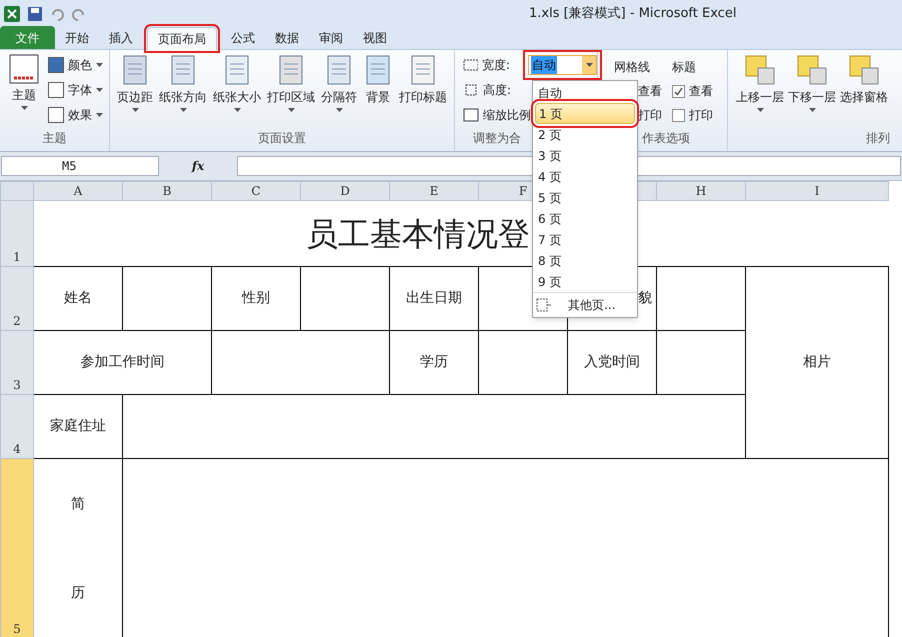 This screenshot has height=637, width=902. I want to click on table-cell: 姓名, so click(78, 298).